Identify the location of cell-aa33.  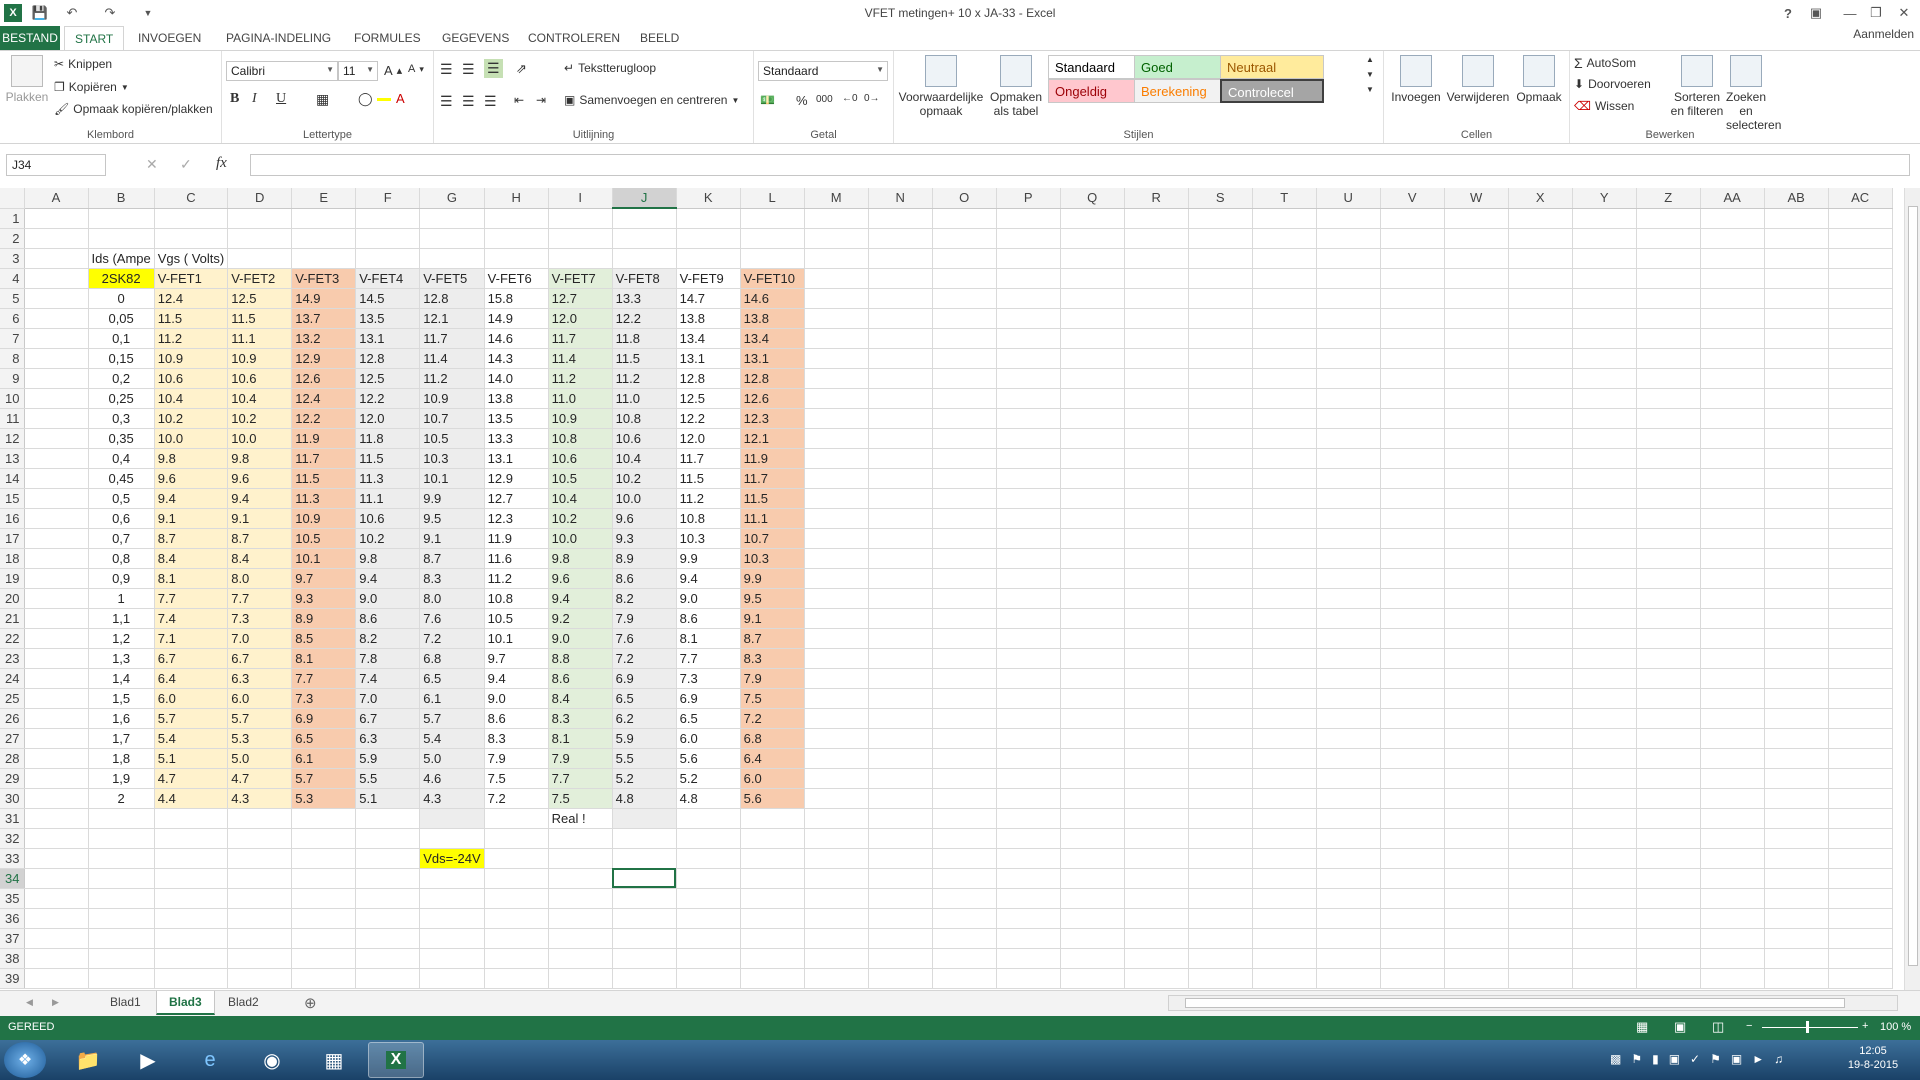
(1732, 858).